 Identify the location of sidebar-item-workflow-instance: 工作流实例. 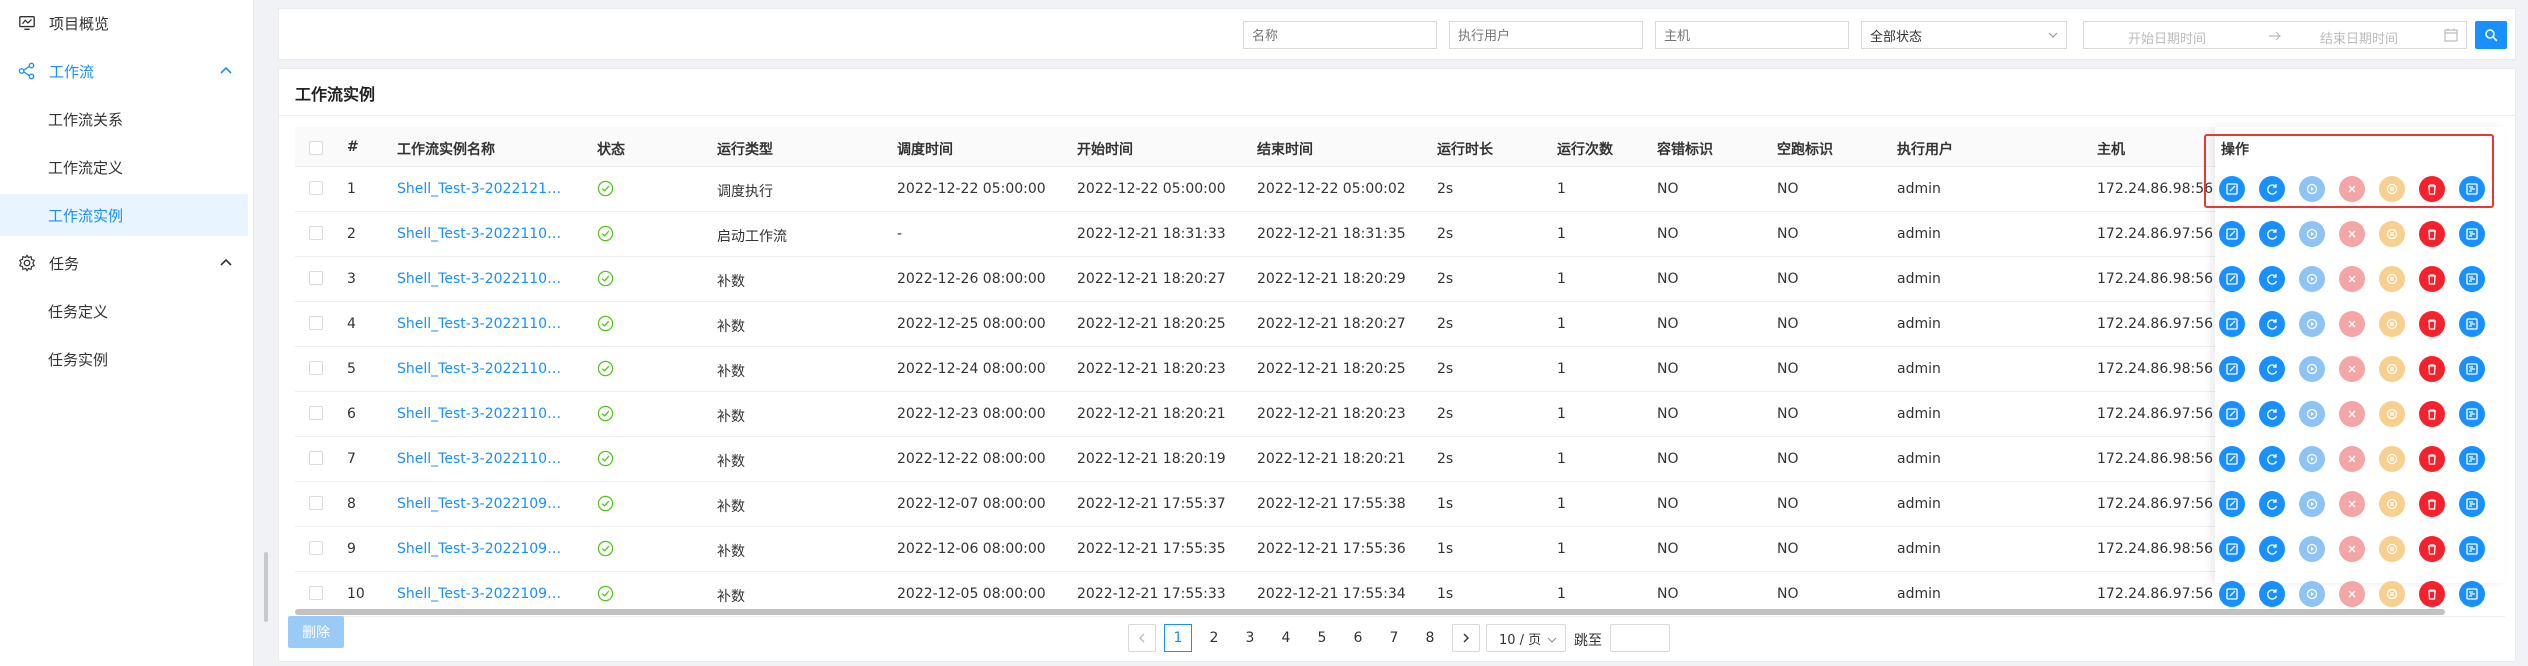
(124, 215).